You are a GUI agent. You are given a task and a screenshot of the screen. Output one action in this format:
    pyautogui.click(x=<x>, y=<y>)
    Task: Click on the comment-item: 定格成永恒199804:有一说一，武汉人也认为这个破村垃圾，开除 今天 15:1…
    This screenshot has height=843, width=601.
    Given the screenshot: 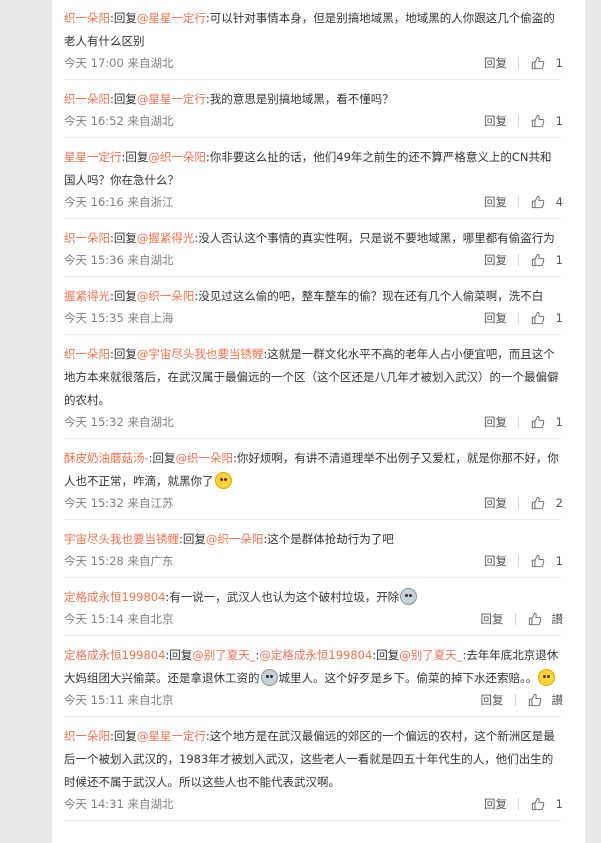 What is the action you would take?
    pyautogui.click(x=313, y=607)
    